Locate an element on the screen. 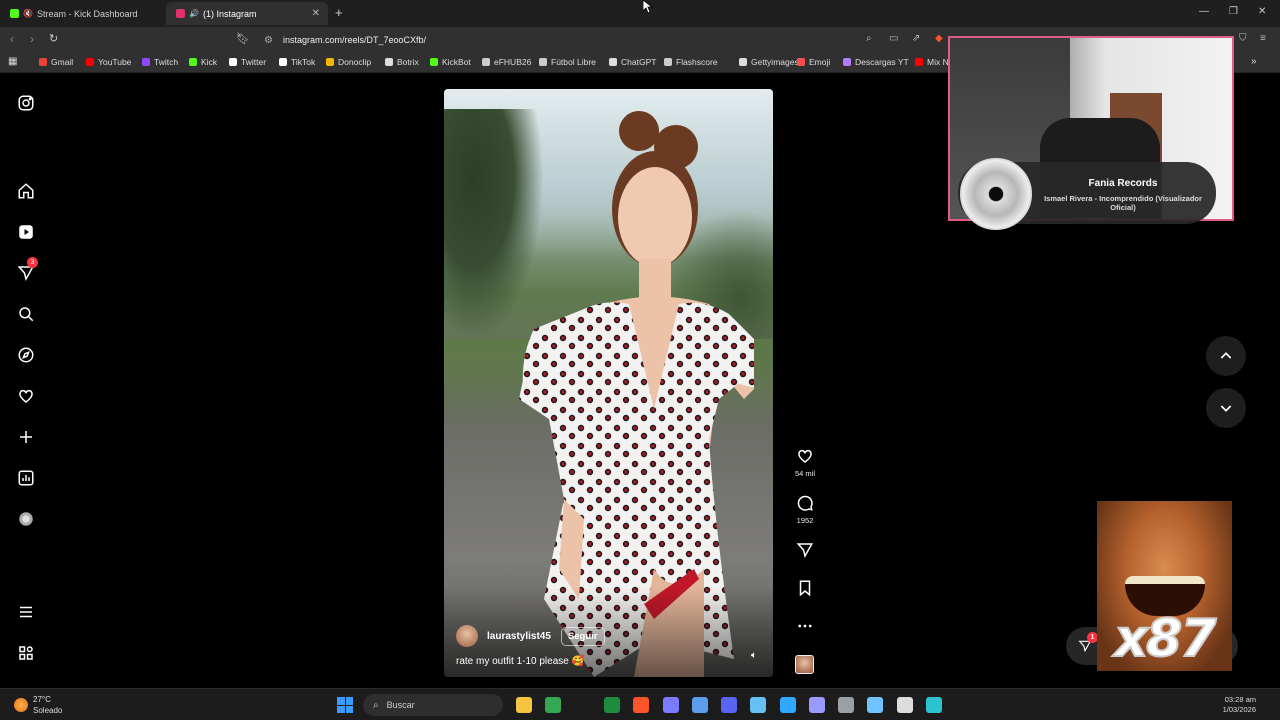  bookmark-label: Descargas YT is located at coordinates (882, 62).